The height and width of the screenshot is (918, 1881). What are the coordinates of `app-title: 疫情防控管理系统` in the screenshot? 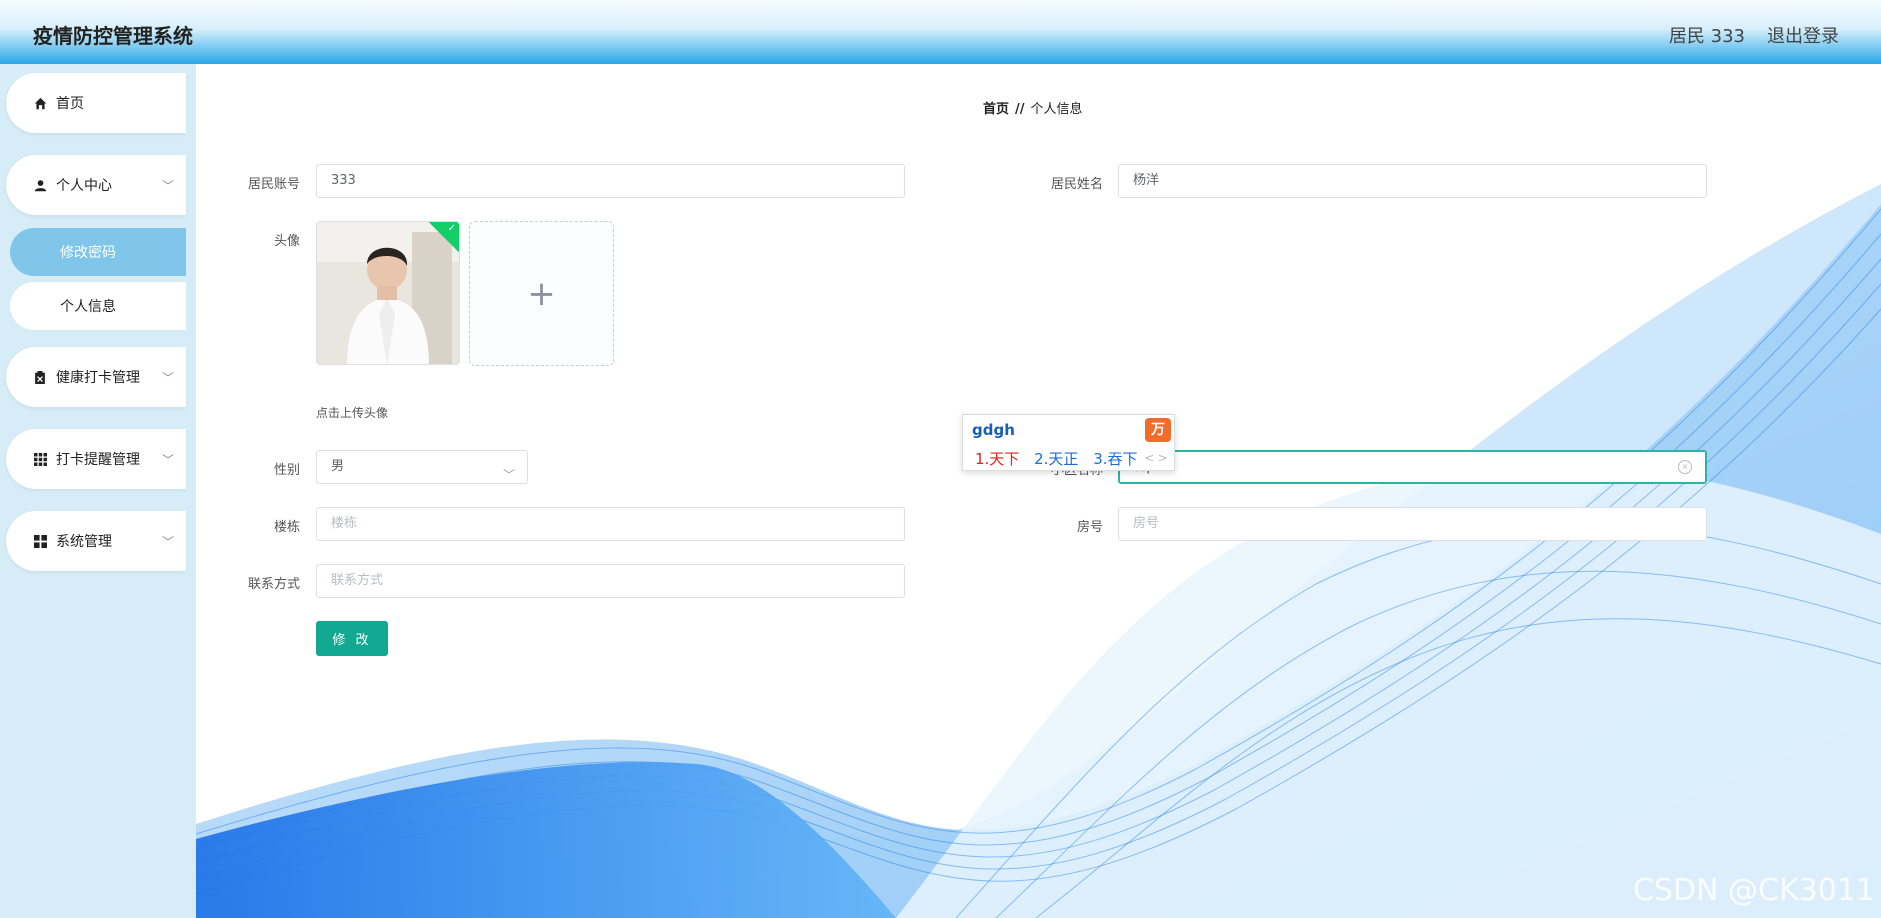 It's located at (113, 36).